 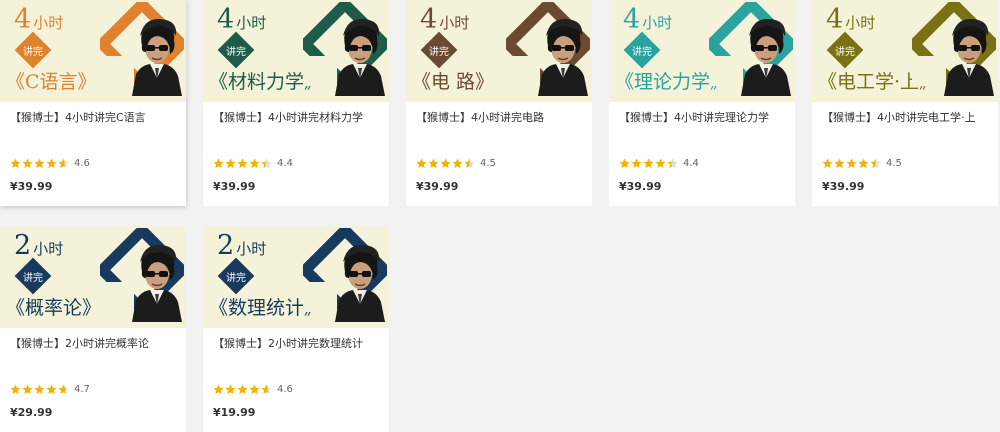 What do you see at coordinates (907, 118) in the screenshot?
I see `course-title: 【猴博士】4小时讲完电工学·上` at bounding box center [907, 118].